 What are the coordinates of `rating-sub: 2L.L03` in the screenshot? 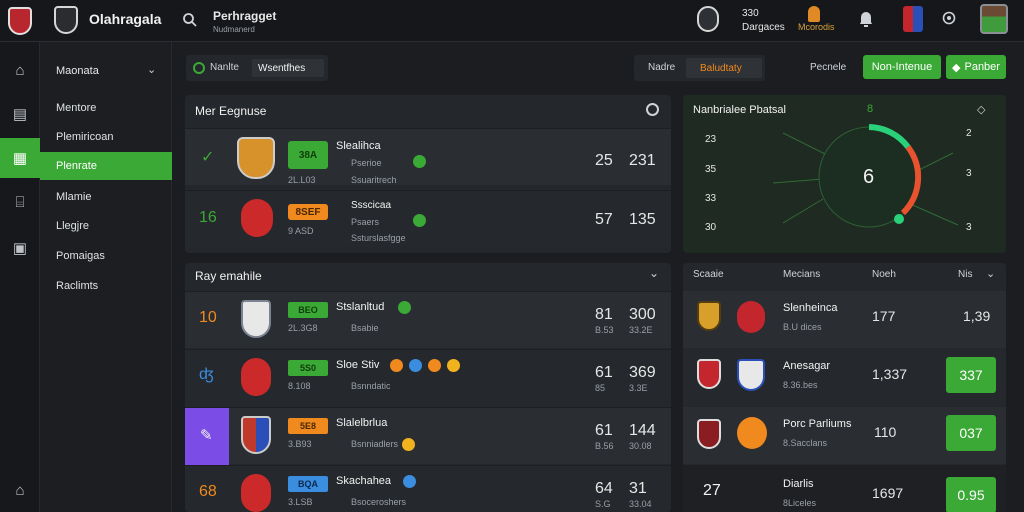 It's located at (302, 180).